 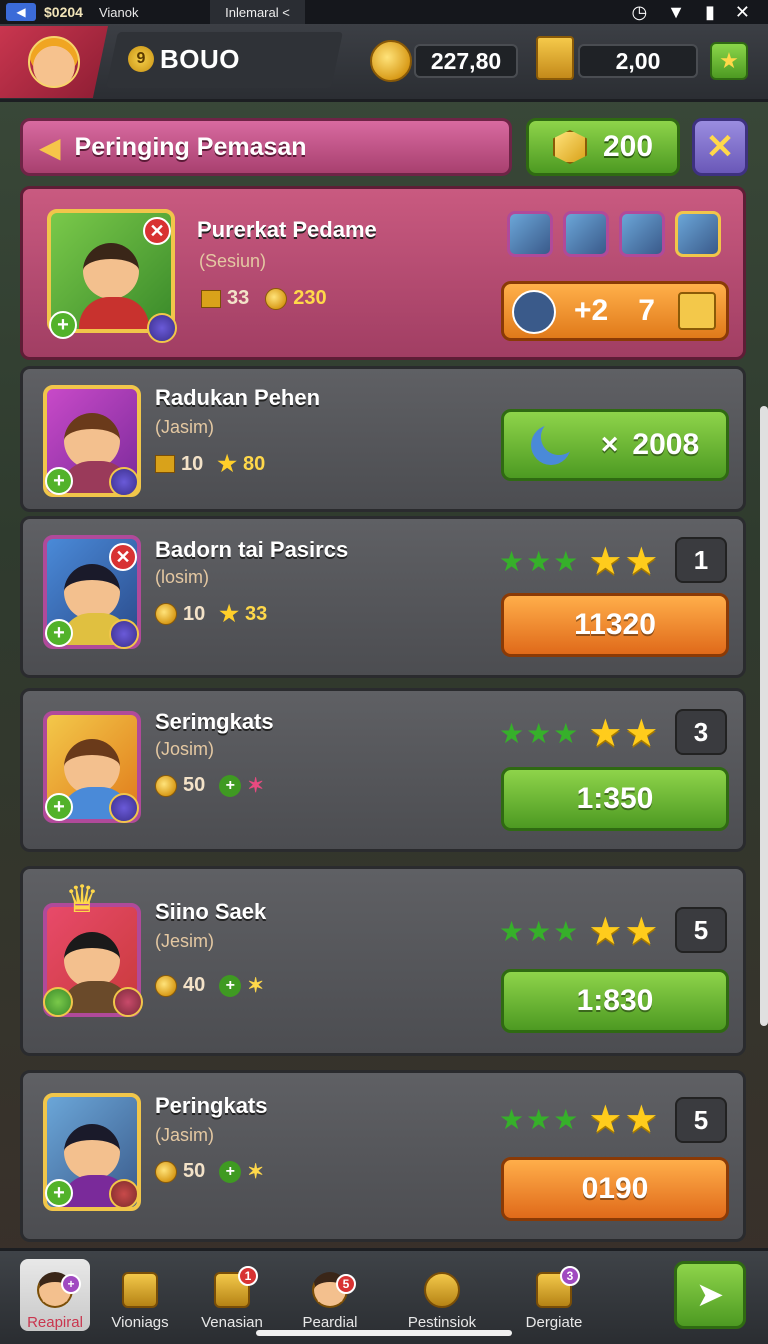 I want to click on box-icon: 1, so click(x=236, y=1287).